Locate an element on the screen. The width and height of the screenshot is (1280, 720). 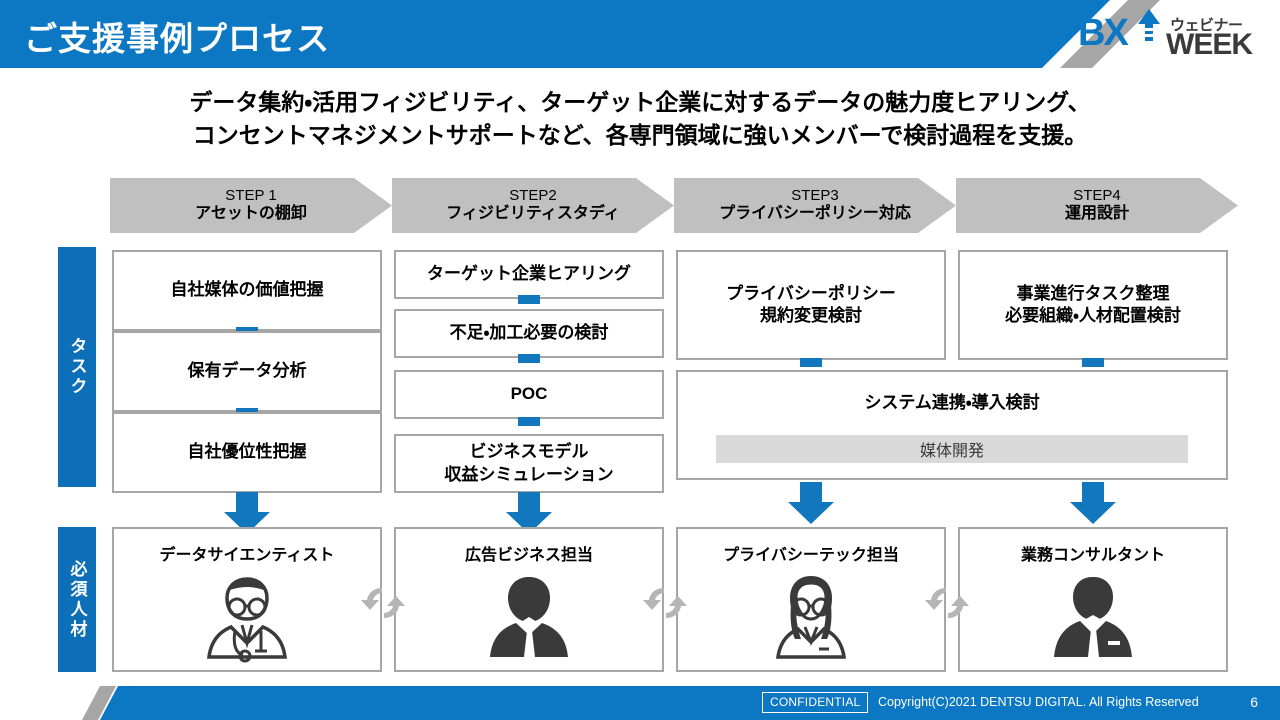
logo-week-text: WEEK is located at coordinates (1209, 44).